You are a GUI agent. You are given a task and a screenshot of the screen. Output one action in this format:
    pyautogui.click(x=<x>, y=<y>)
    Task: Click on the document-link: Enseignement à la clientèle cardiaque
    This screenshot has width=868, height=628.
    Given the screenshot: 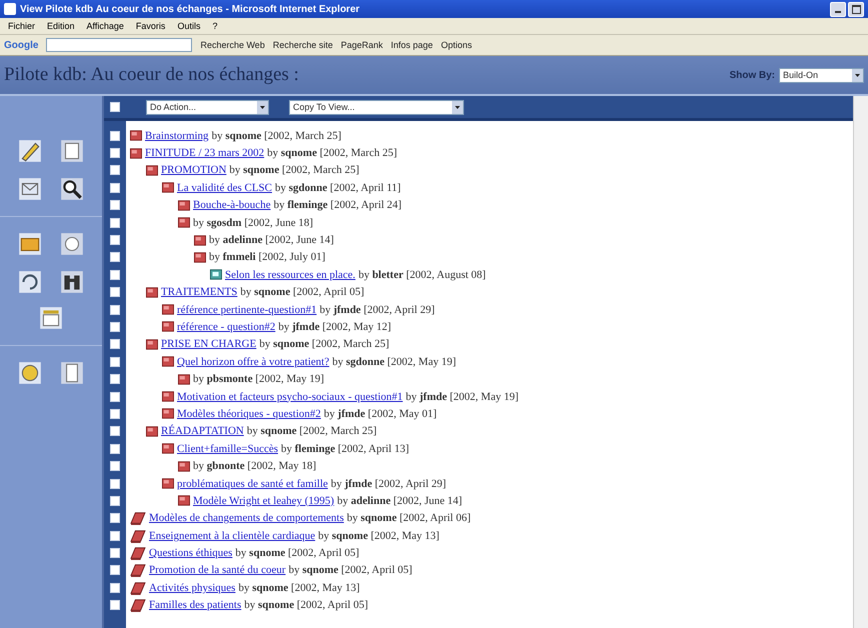 What is the action you would take?
    pyautogui.click(x=232, y=536)
    